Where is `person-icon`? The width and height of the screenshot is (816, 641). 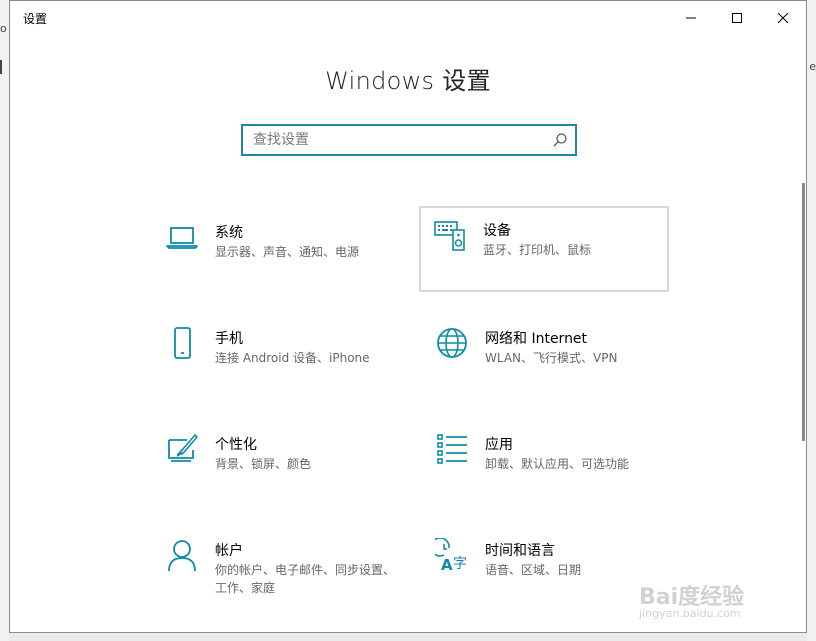 person-icon is located at coordinates (182, 555).